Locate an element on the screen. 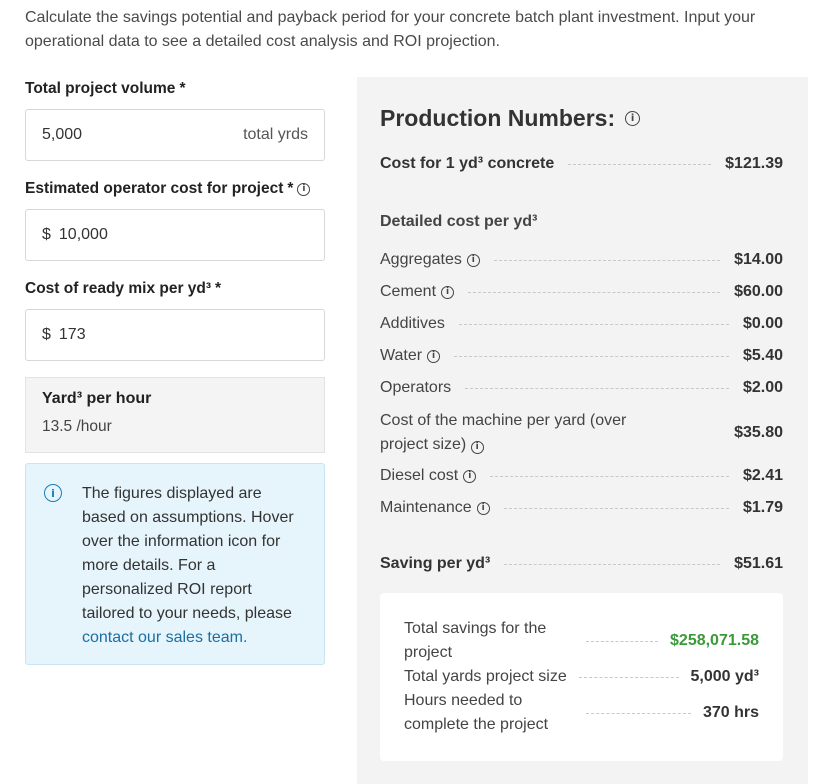 This screenshot has height=784, width=813. cost-row-water: Water i $5.40 is located at coordinates (581, 356).